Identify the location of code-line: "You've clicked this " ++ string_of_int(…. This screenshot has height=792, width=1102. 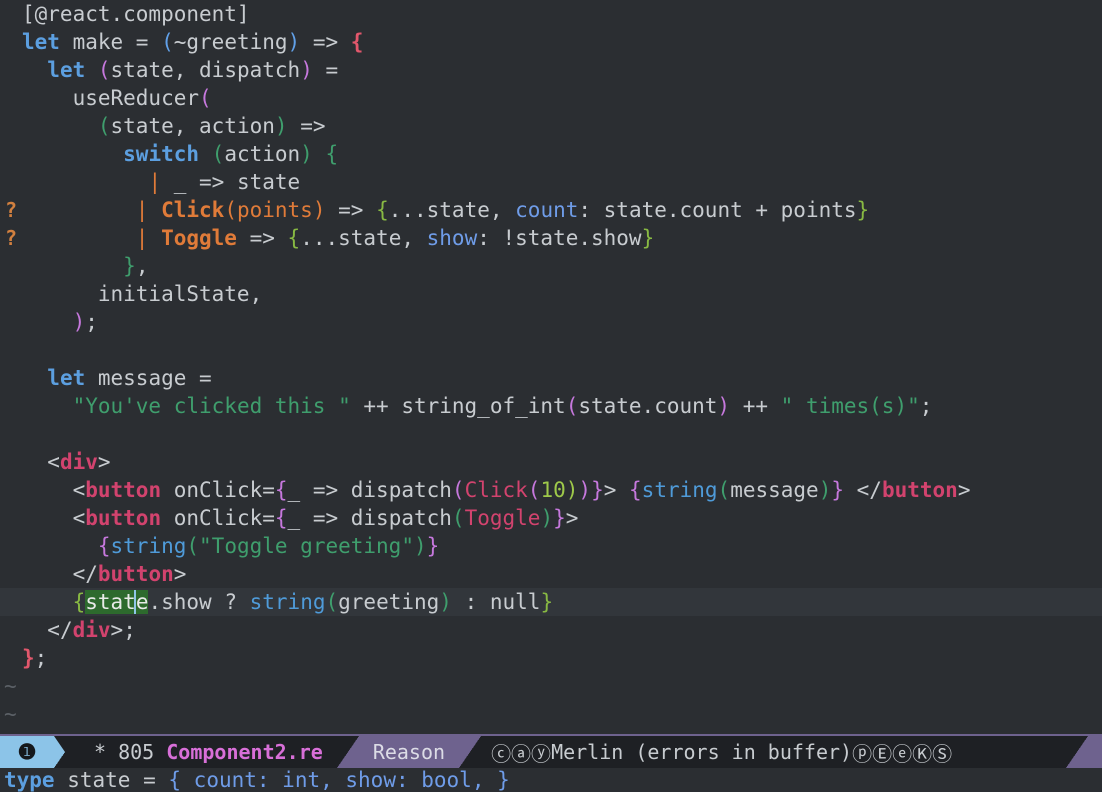
(551, 406).